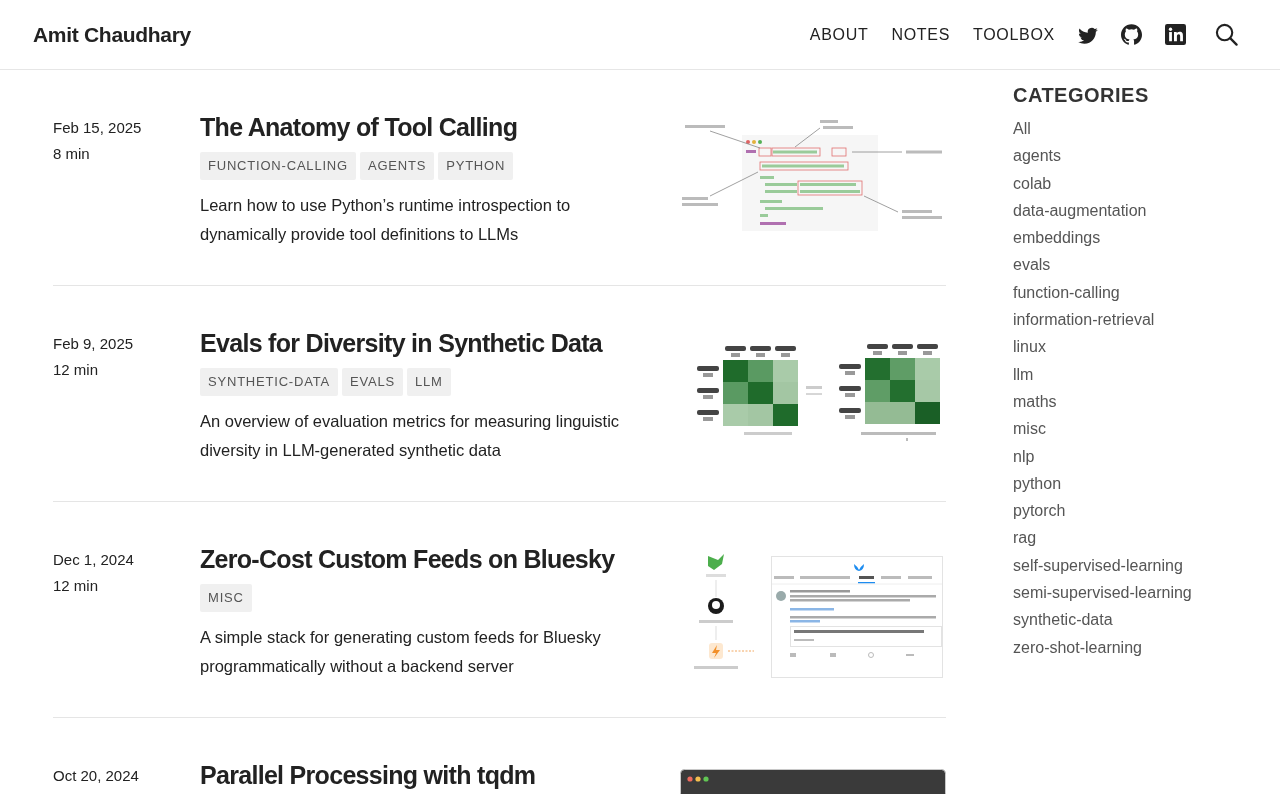 This screenshot has width=1280, height=800. What do you see at coordinates (94, 560) in the screenshot?
I see `post-date: Dec 1, 2024` at bounding box center [94, 560].